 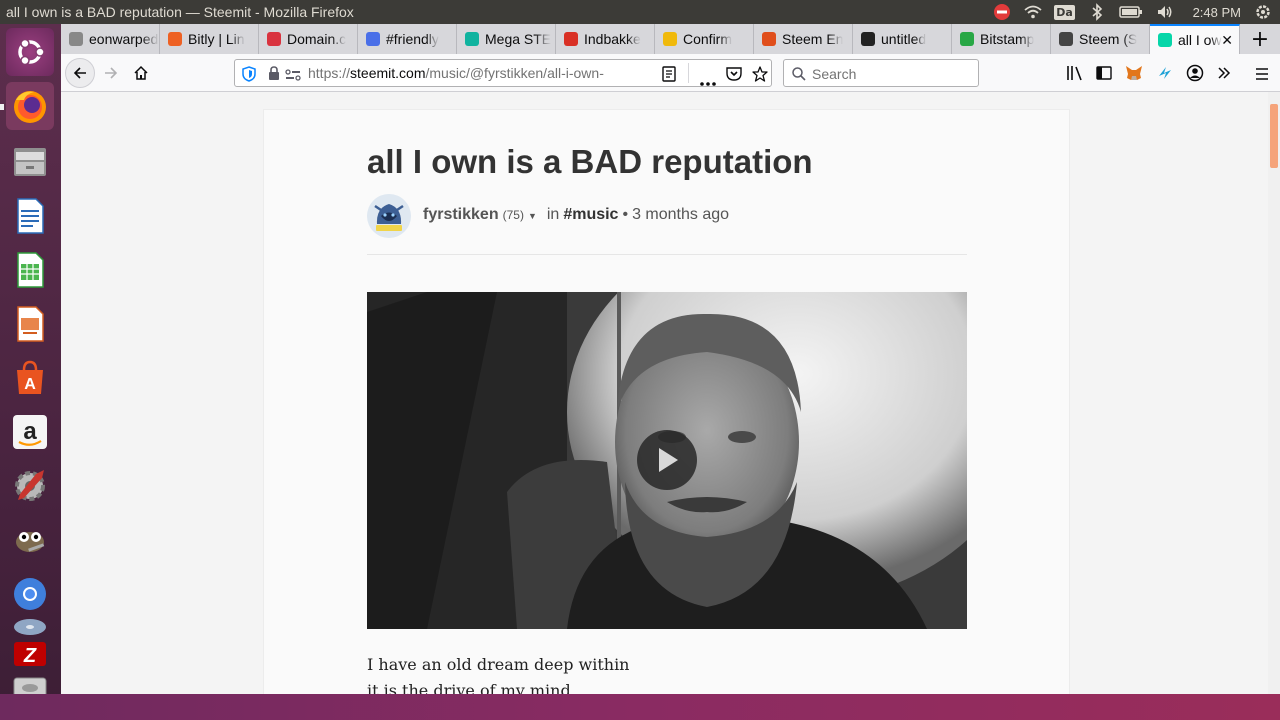 What do you see at coordinates (1002, 12) in the screenshot?
I see `no-entry-icon` at bounding box center [1002, 12].